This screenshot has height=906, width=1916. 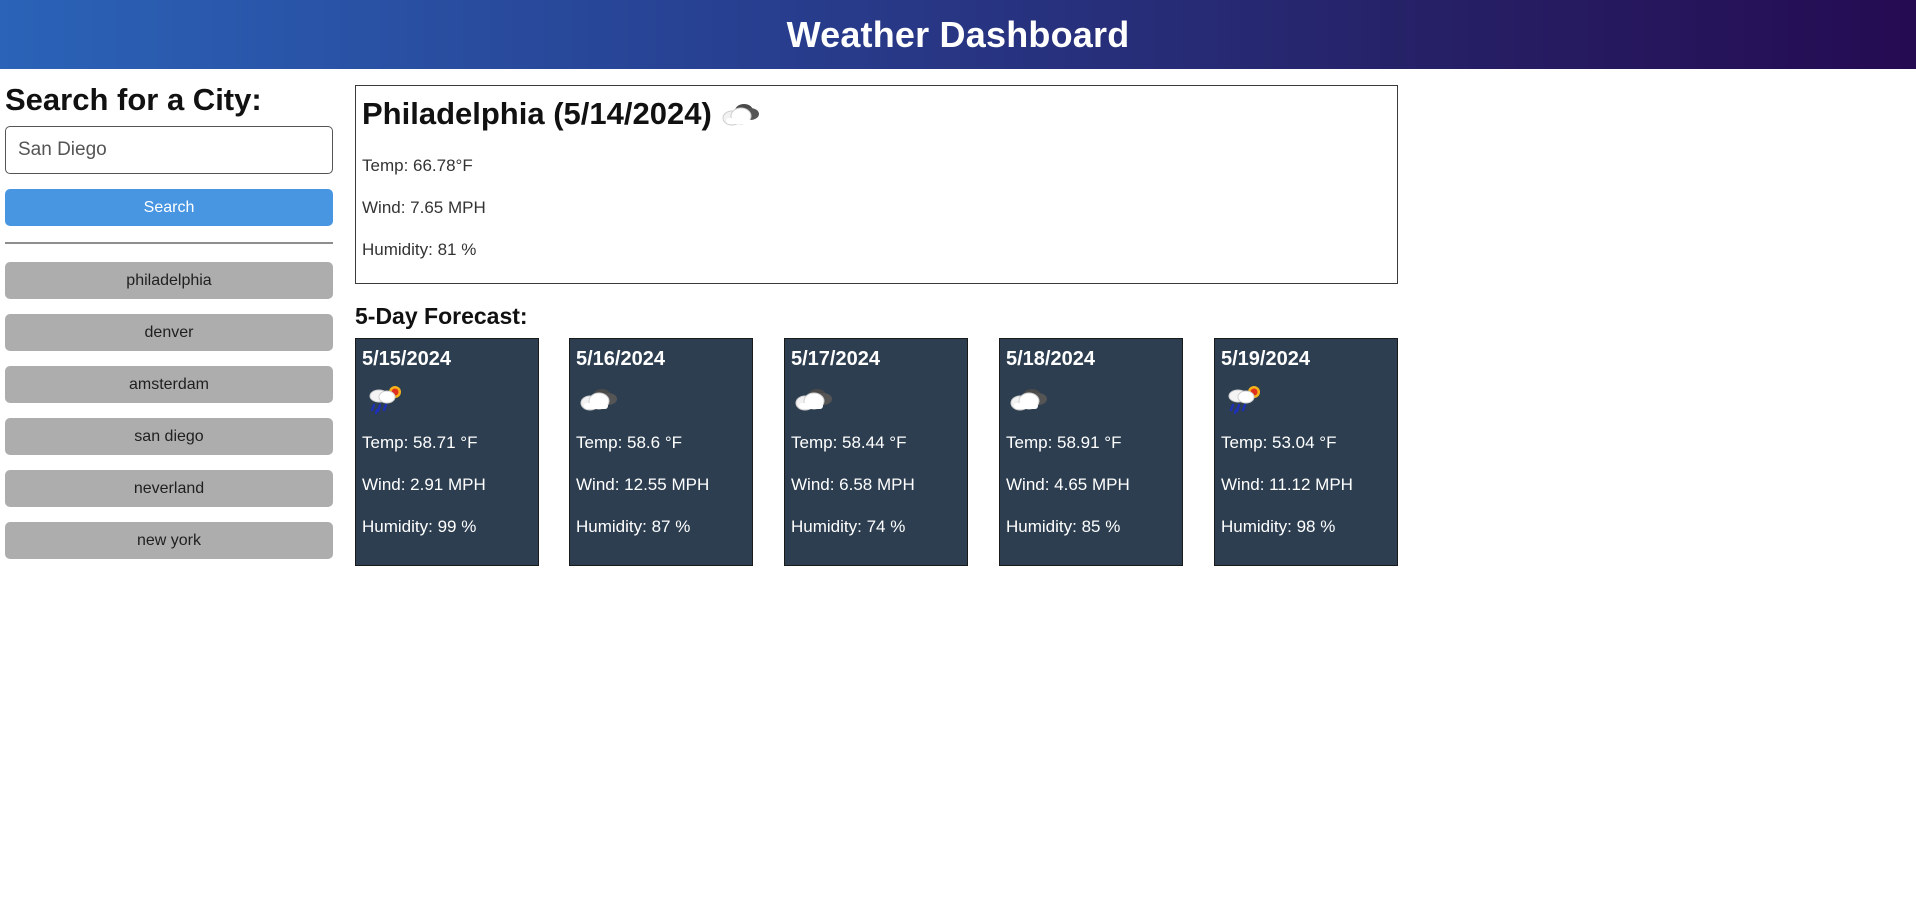 What do you see at coordinates (169, 436) in the screenshot?
I see `history-button-san-diego: san diego` at bounding box center [169, 436].